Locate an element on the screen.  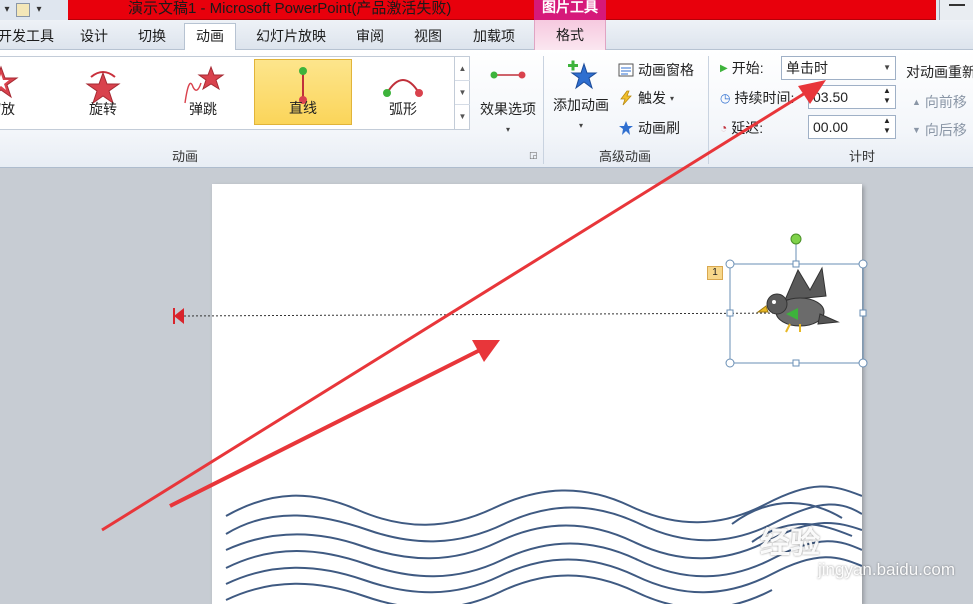
tab-design: 设计 is located at coordinates (94, 37).